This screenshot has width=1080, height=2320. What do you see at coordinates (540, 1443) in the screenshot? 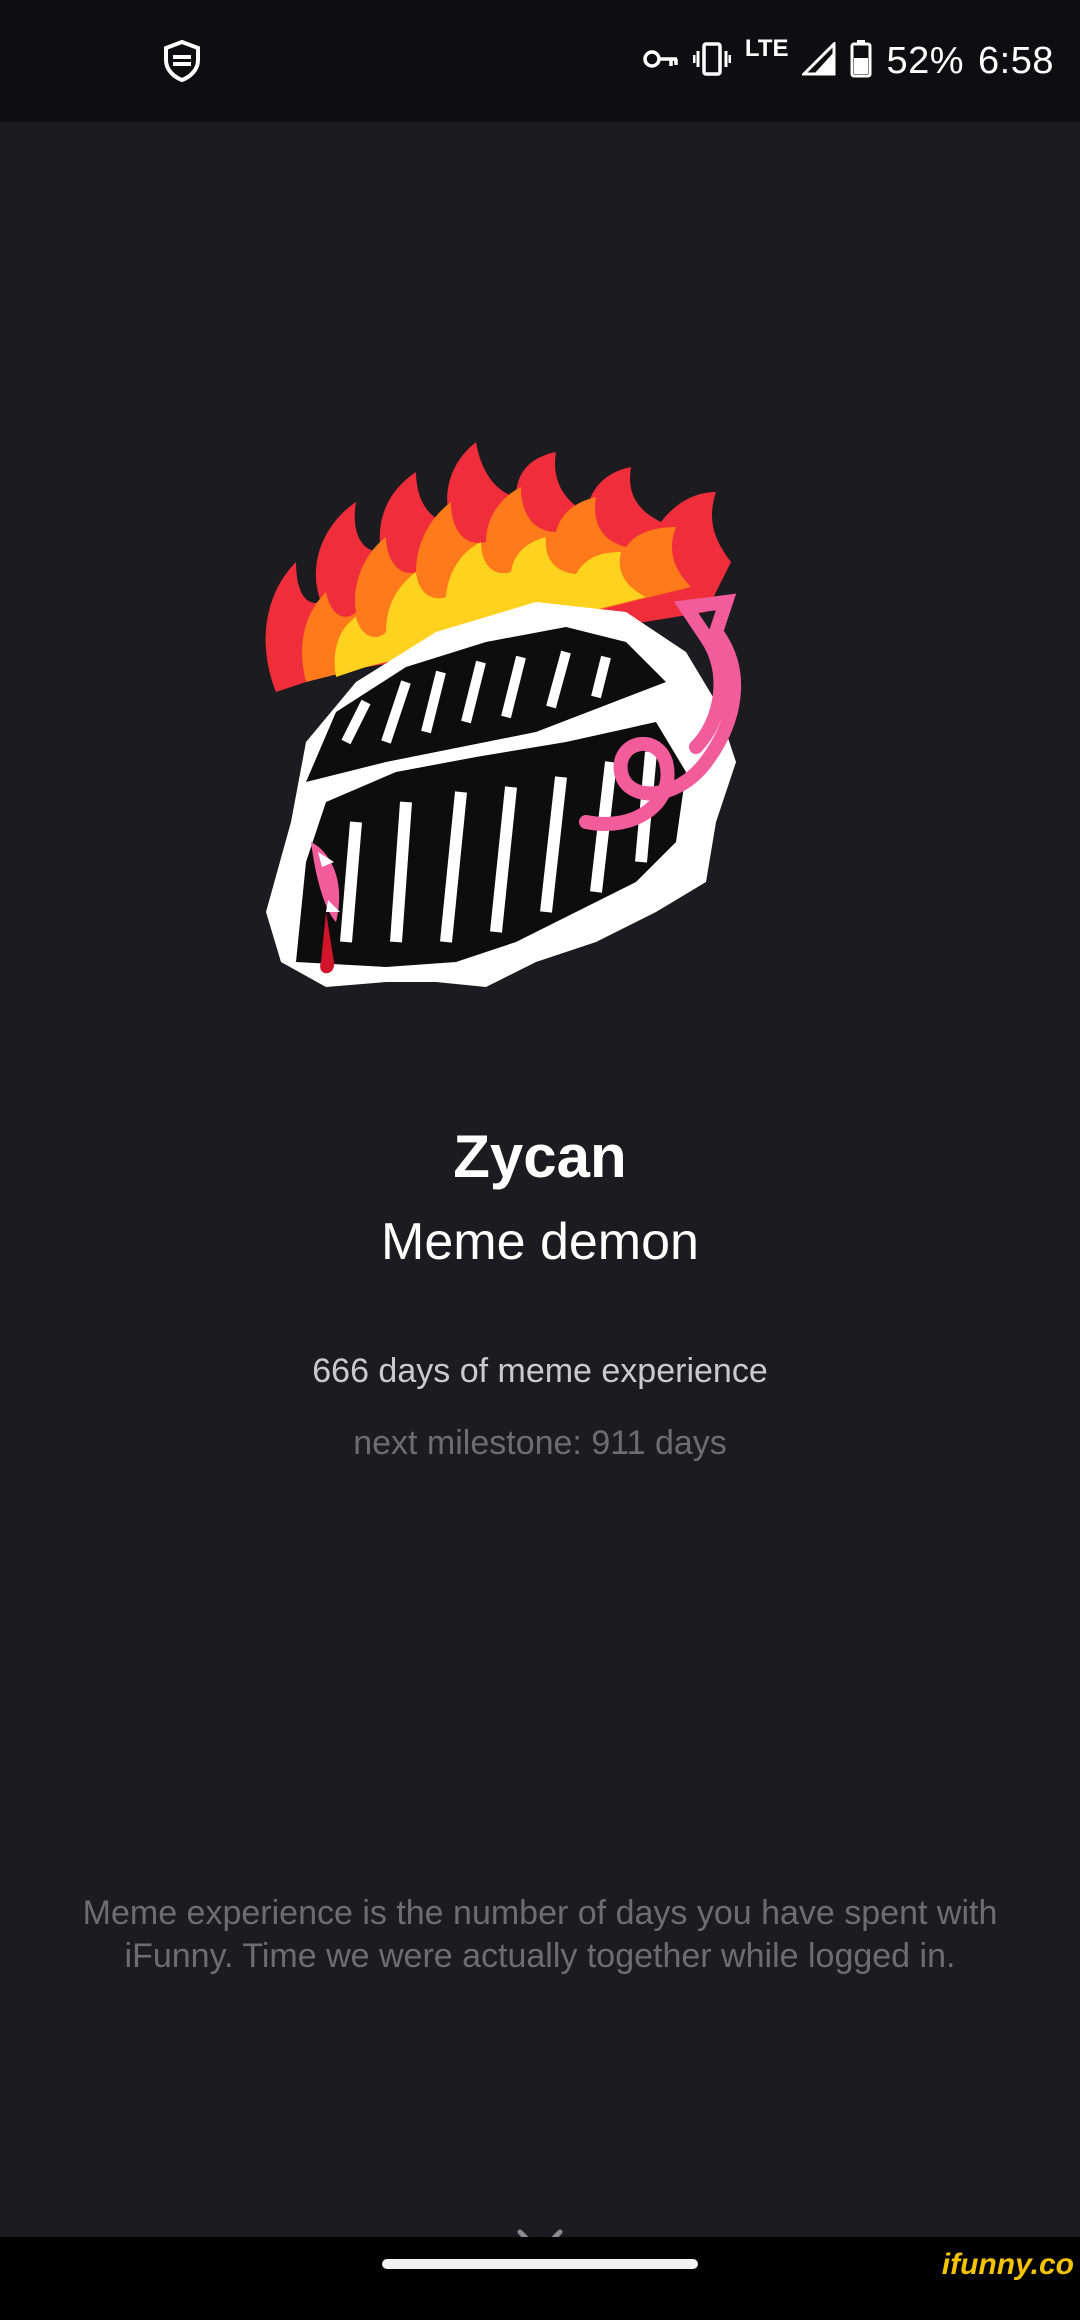
I see `next-milestone: next milestone: 911 days` at bounding box center [540, 1443].